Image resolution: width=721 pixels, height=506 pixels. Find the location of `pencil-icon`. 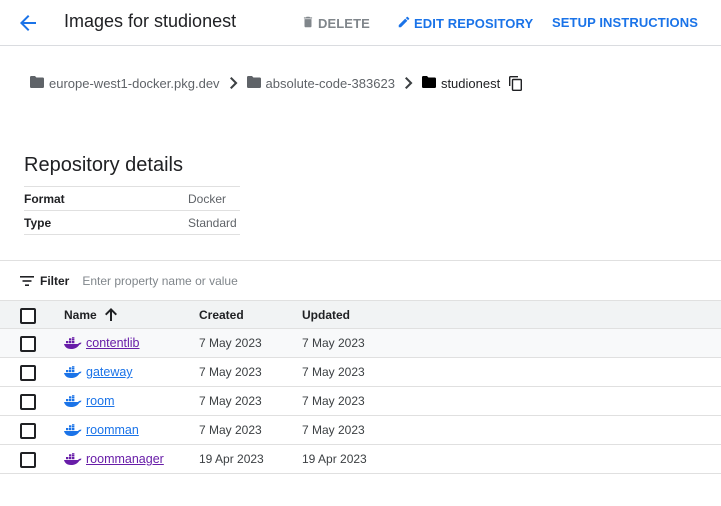

pencil-icon is located at coordinates (405, 23).